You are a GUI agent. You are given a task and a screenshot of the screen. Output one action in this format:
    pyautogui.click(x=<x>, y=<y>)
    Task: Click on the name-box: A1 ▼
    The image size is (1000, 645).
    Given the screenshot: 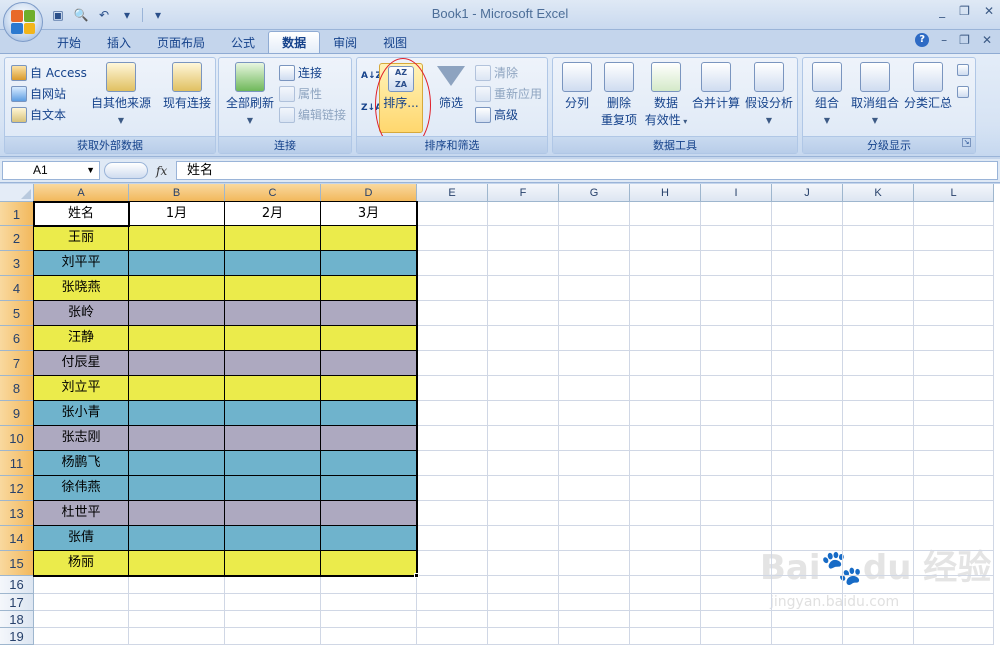 What is the action you would take?
    pyautogui.click(x=51, y=170)
    